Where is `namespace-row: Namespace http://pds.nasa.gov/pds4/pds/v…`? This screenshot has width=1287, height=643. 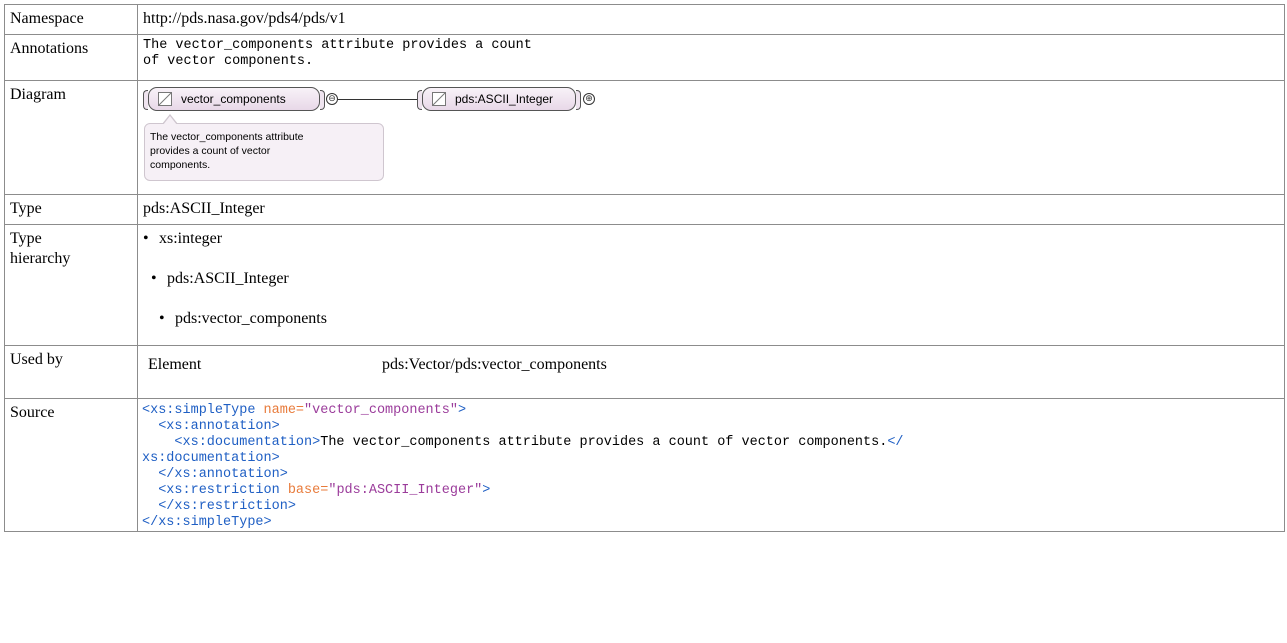
namespace-row: Namespace http://pds.nasa.gov/pds4/pds/v… is located at coordinates (644, 19).